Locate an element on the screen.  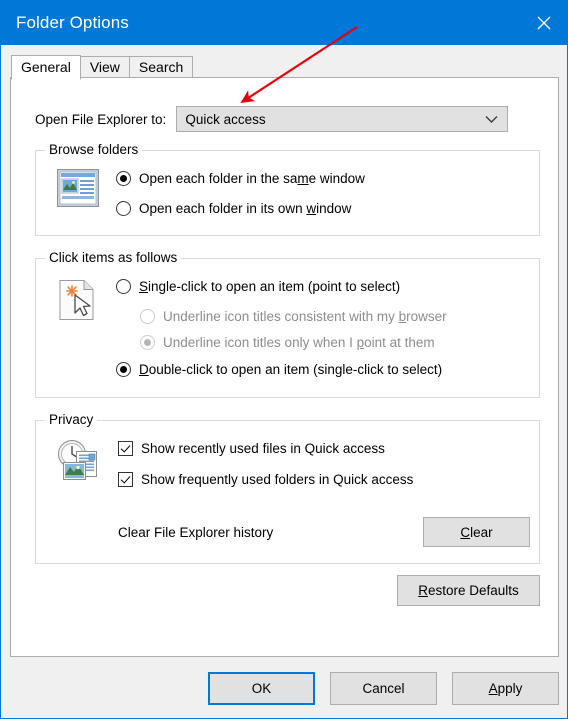
tab-search: Search is located at coordinates (161, 67).